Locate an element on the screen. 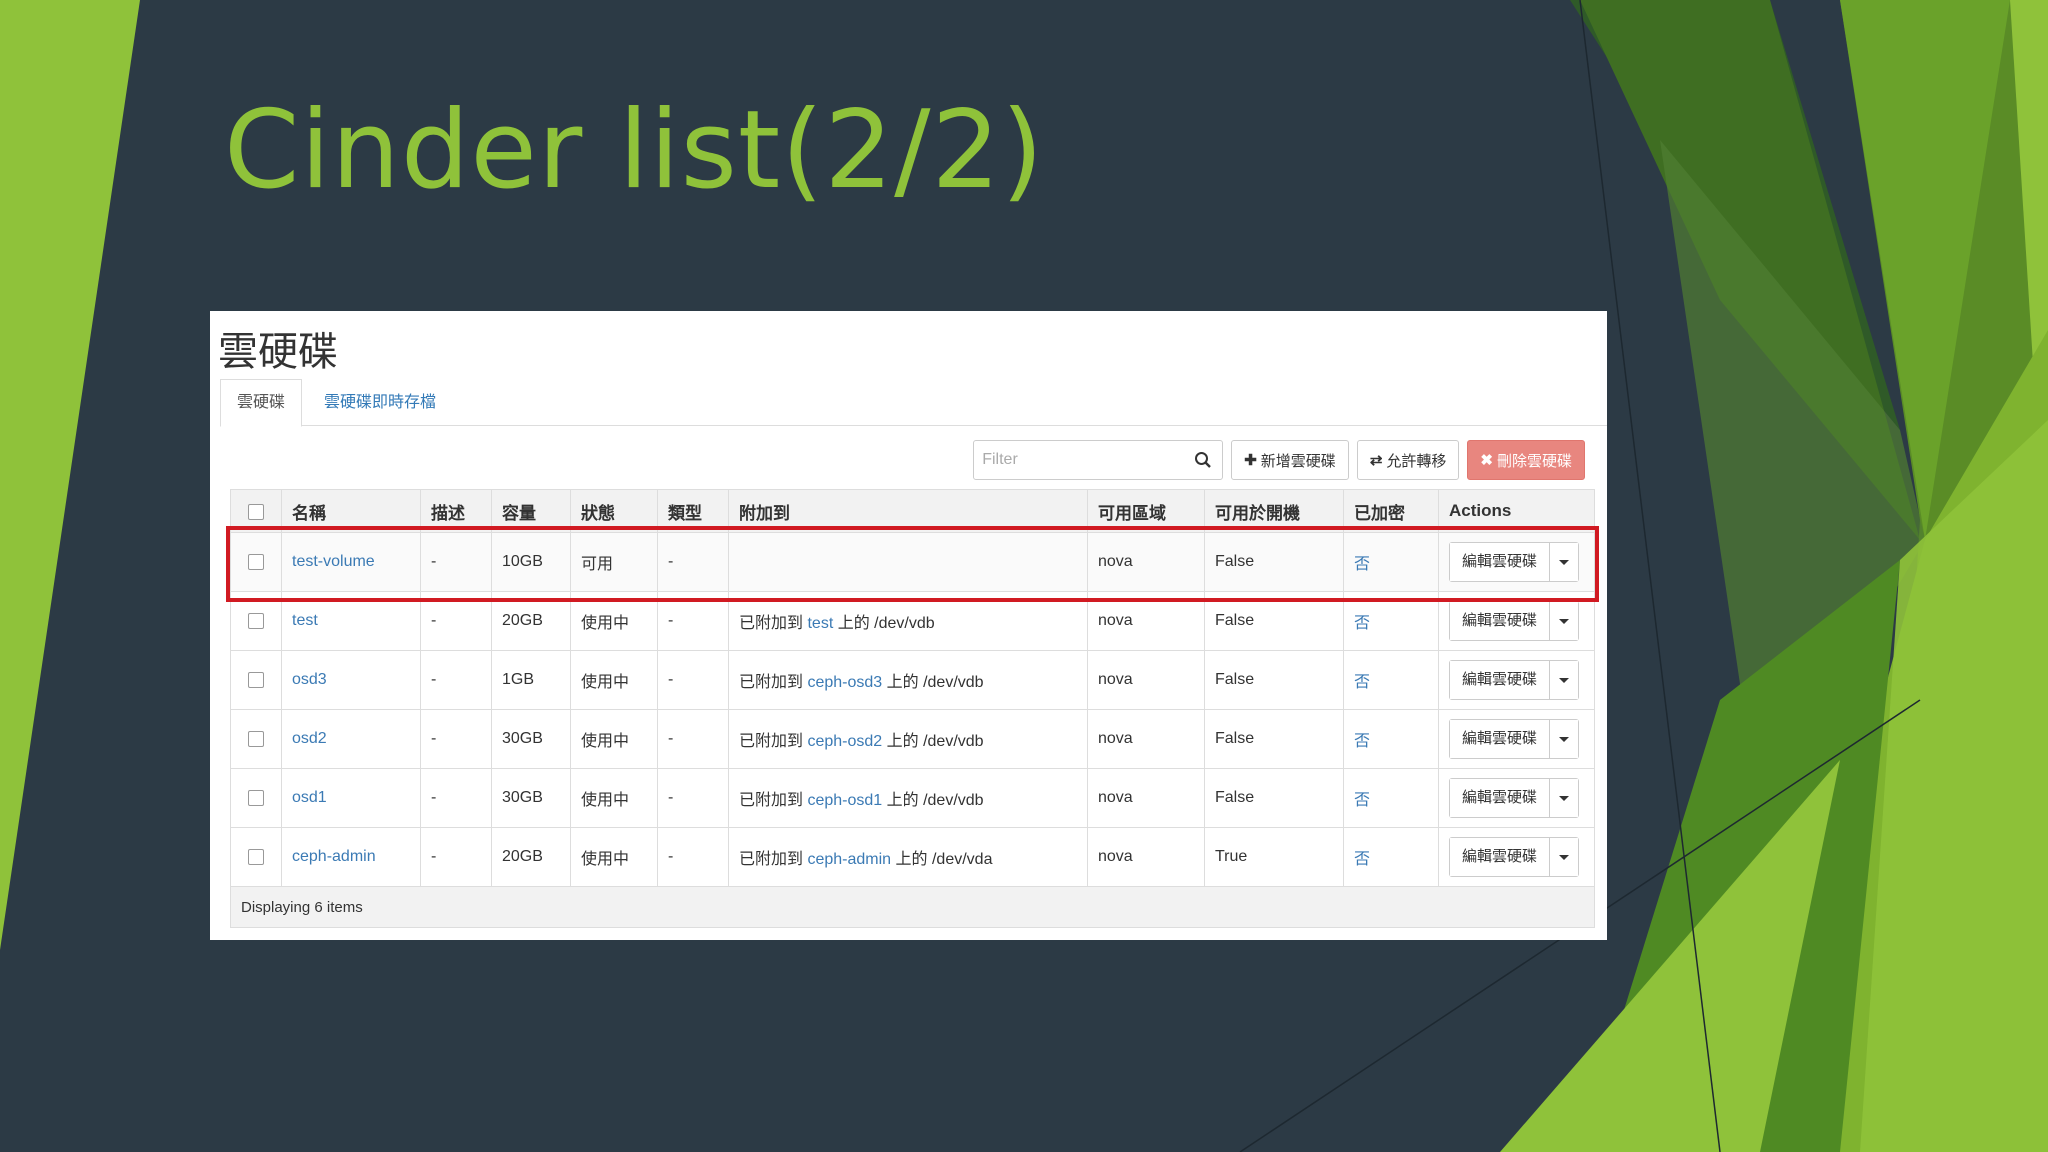 This screenshot has width=2048, height=1152. column-header: 類型 is located at coordinates (693, 511).